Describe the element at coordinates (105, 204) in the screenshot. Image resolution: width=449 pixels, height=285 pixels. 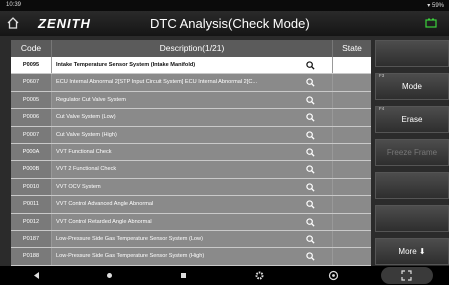
I see `dtc-description-text: VVT Control Advanced Angle Abnormal` at that location.